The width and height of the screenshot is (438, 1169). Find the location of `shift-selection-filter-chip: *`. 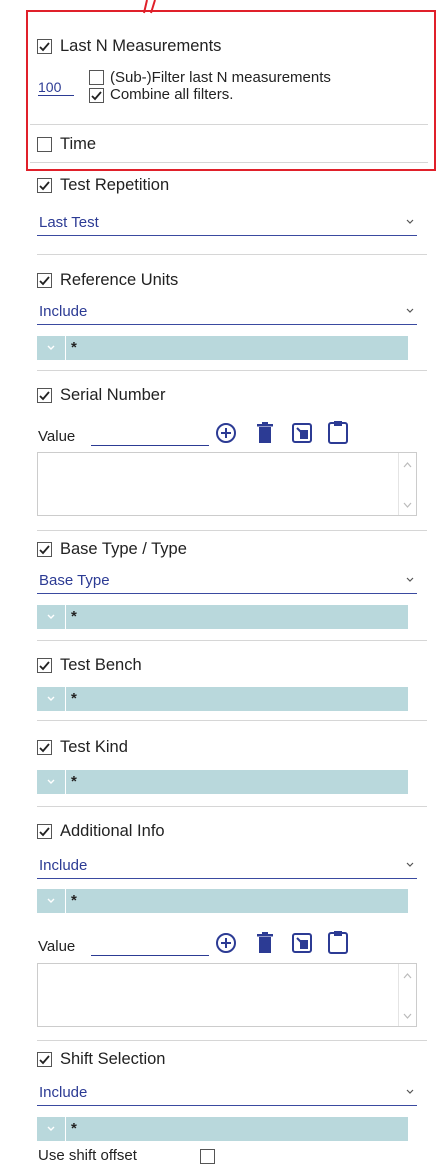

shift-selection-filter-chip: * is located at coordinates (222, 1129).